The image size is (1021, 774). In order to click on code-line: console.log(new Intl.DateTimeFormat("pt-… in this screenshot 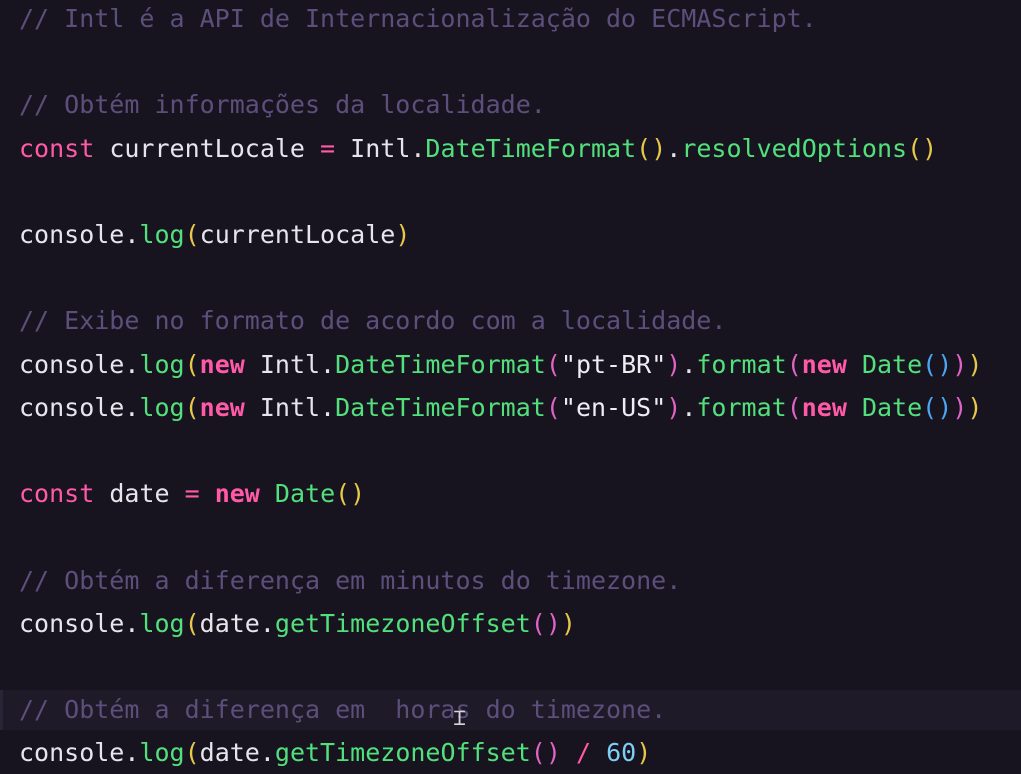, I will do `click(500, 364)`.